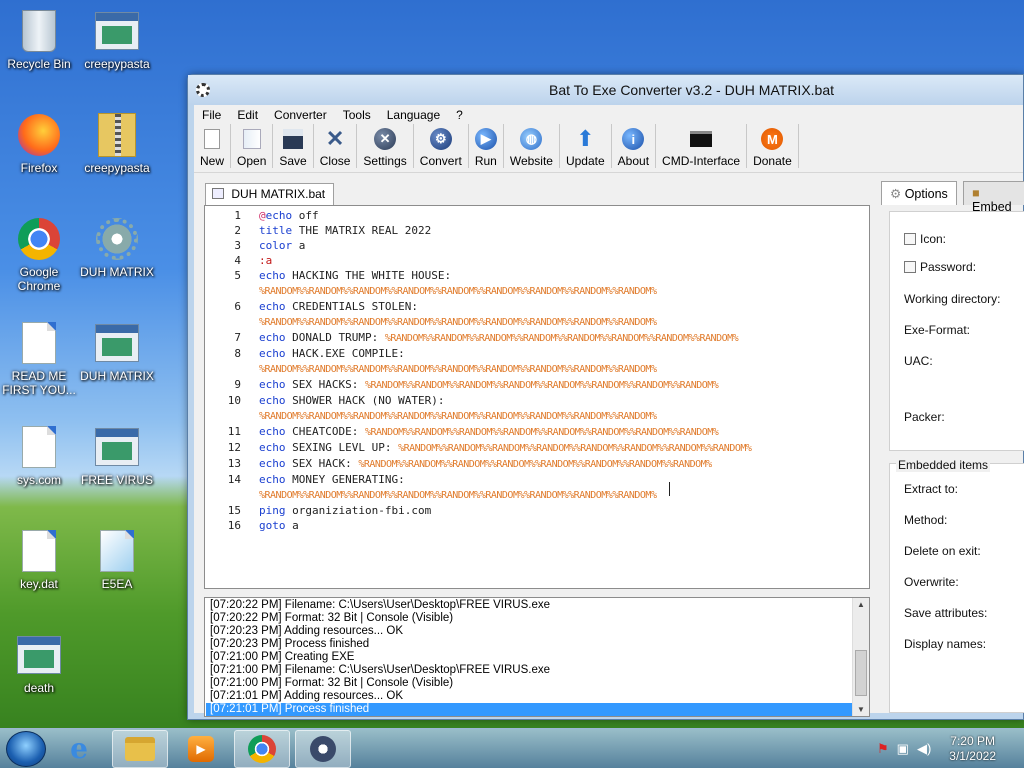 The image size is (1024, 768). I want to click on network-icon: ▣, so click(903, 749).